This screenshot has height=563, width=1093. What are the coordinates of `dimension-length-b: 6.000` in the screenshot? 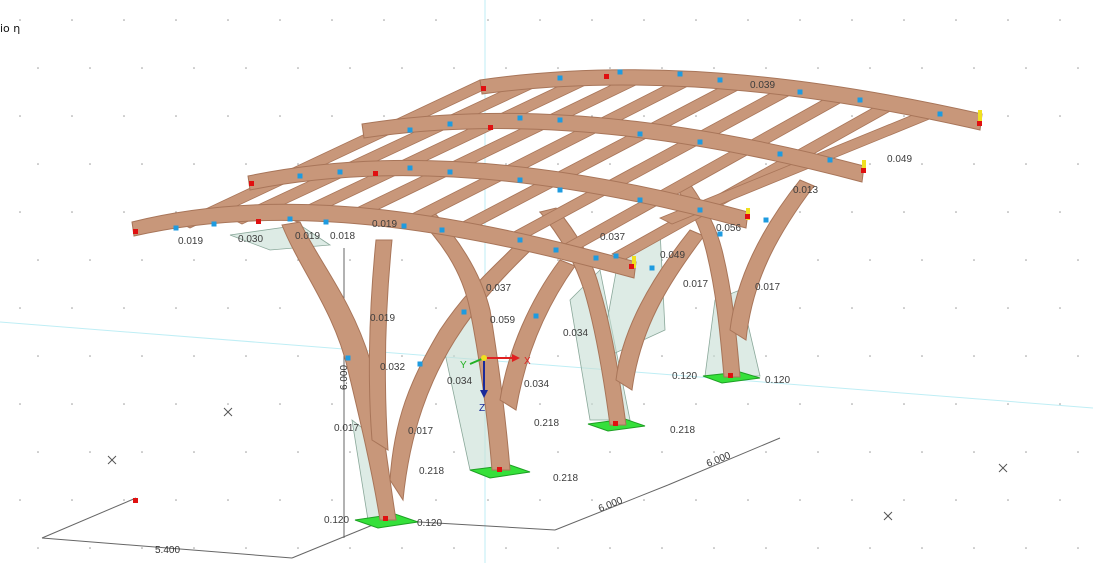 It's located at (611, 505).